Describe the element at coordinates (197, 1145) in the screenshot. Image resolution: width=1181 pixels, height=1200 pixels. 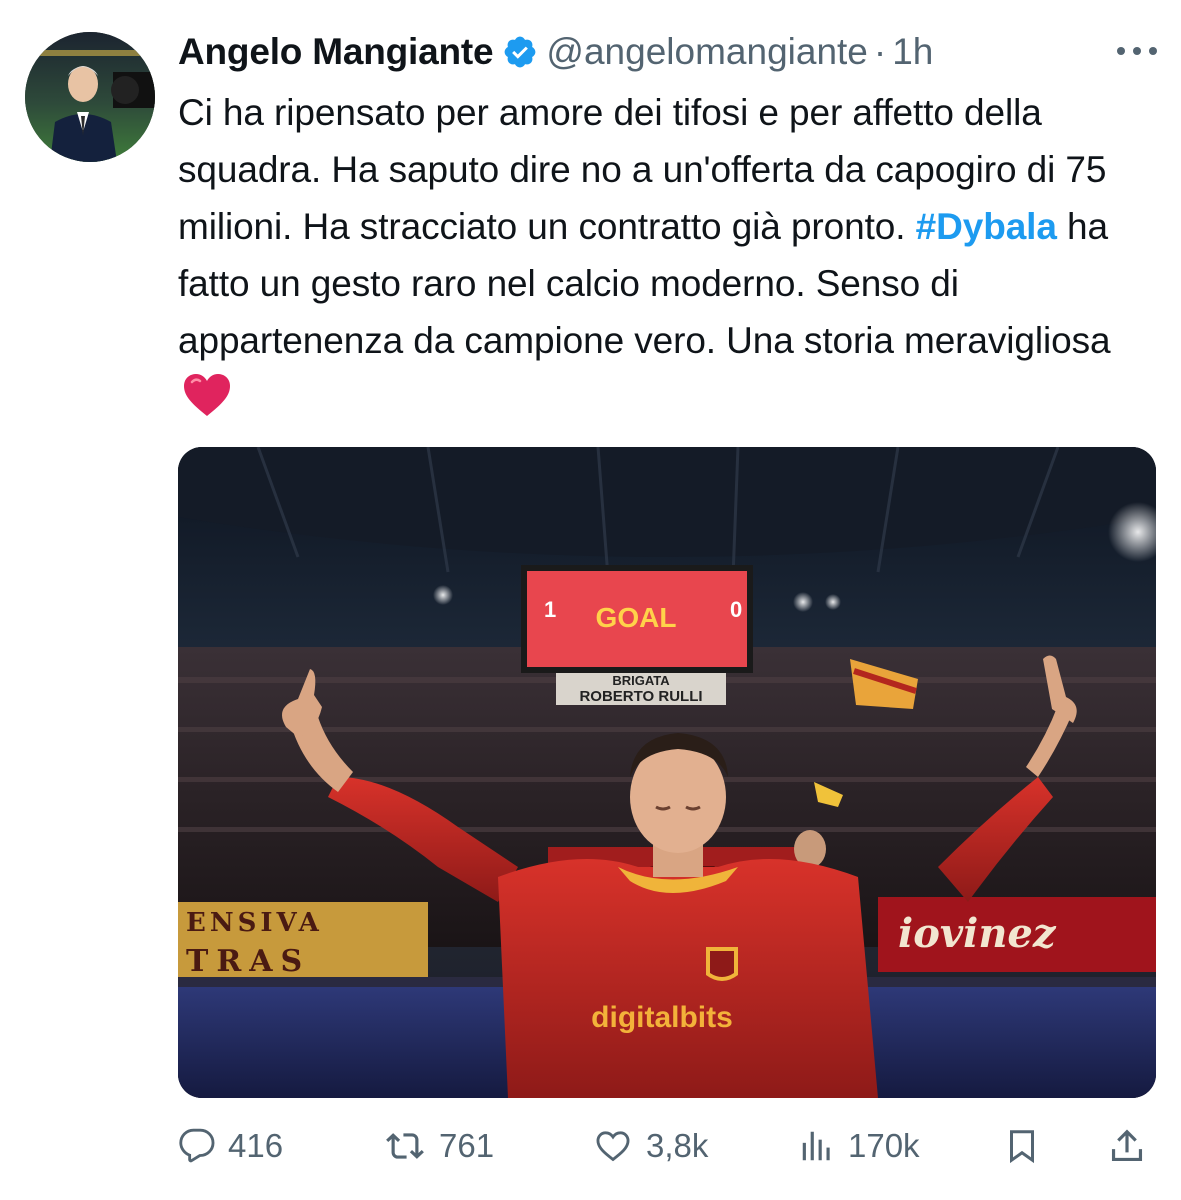
I see `reply-icon` at that location.